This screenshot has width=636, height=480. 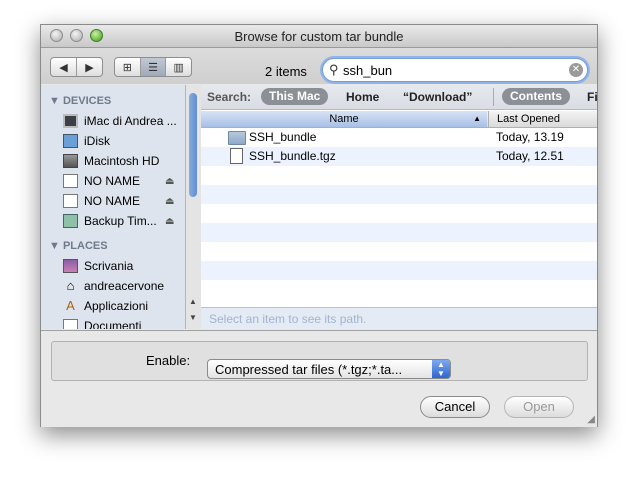 I want to click on sidebar-item-documenti: Documenti, so click(x=102, y=323).